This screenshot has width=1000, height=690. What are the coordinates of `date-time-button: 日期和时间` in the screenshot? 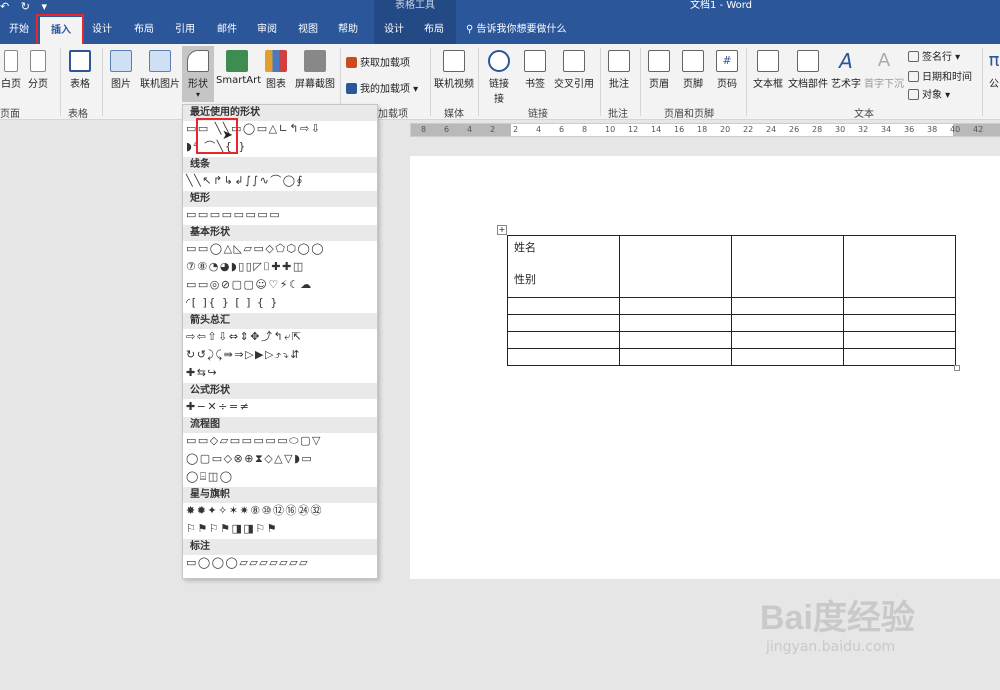 It's located at (940, 75).